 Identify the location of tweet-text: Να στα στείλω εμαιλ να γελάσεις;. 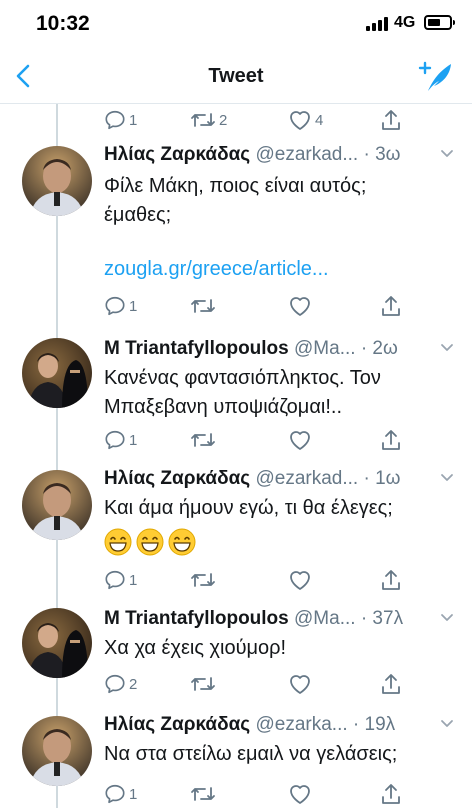
(280, 754).